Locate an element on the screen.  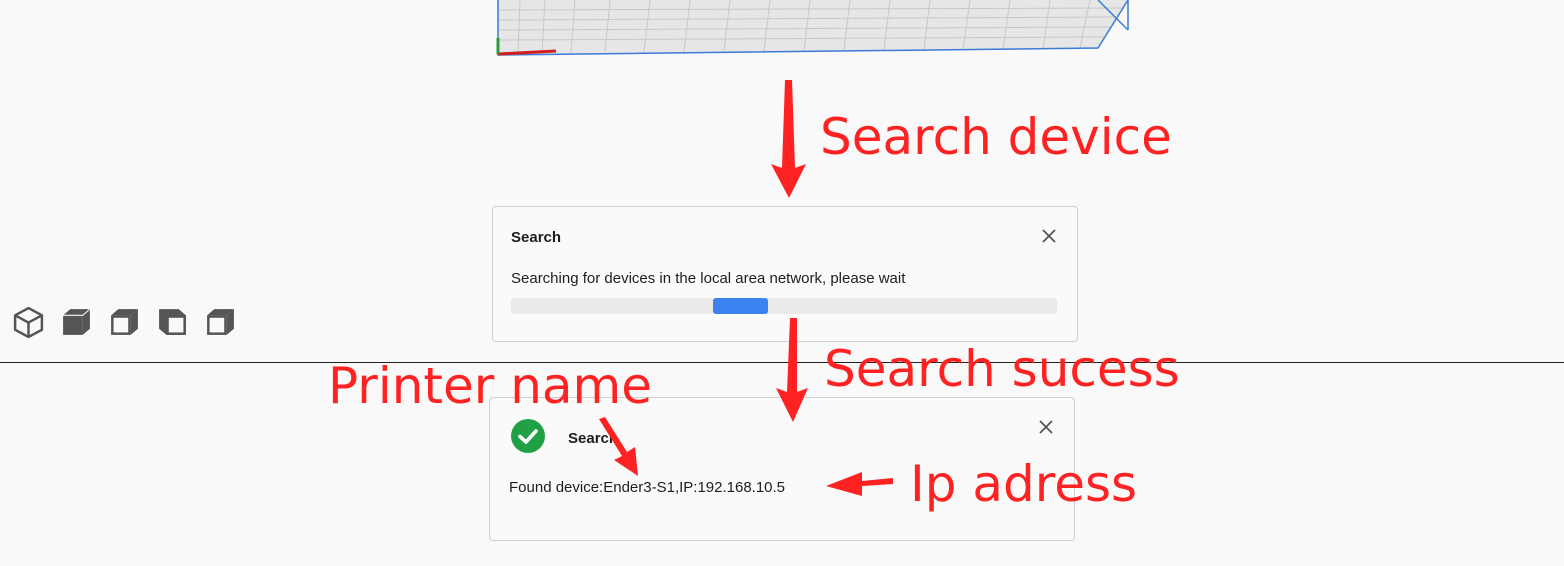
left-view-icon is located at coordinates (124, 321).